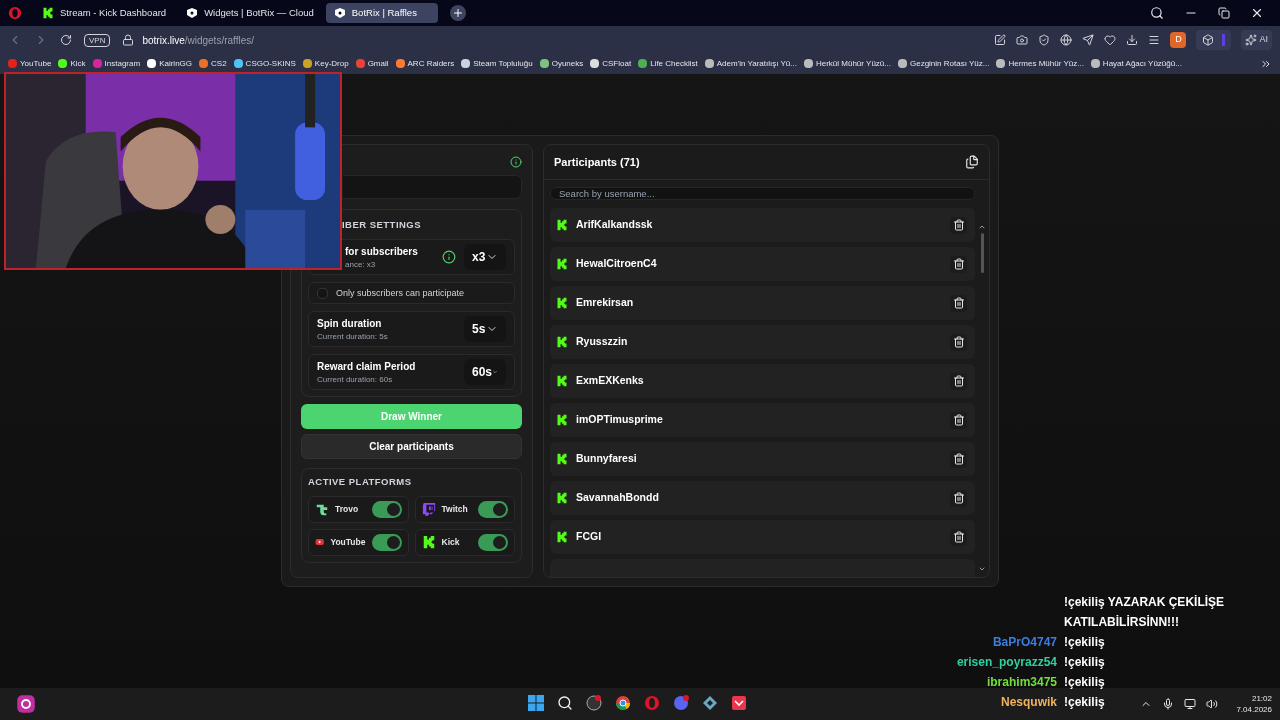 The height and width of the screenshot is (720, 1280). I want to click on setting-subtext: ance: x3, so click(361, 264).